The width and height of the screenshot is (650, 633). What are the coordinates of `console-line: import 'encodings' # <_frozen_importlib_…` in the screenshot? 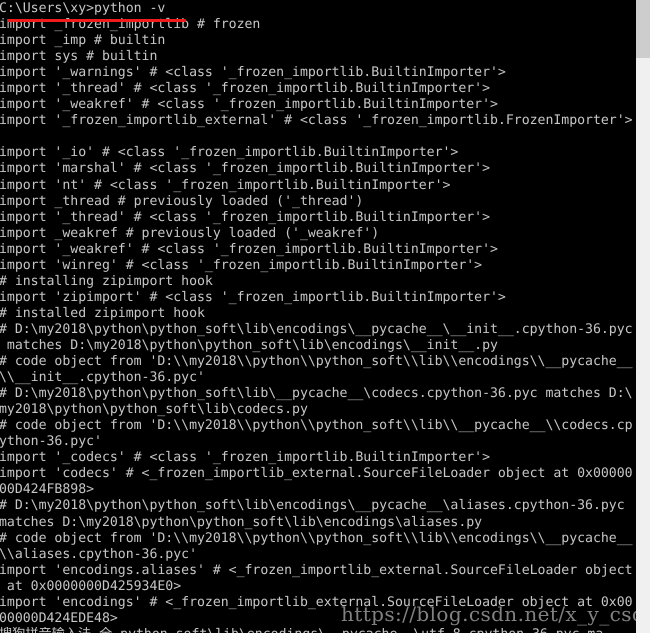 It's located at (316, 602).